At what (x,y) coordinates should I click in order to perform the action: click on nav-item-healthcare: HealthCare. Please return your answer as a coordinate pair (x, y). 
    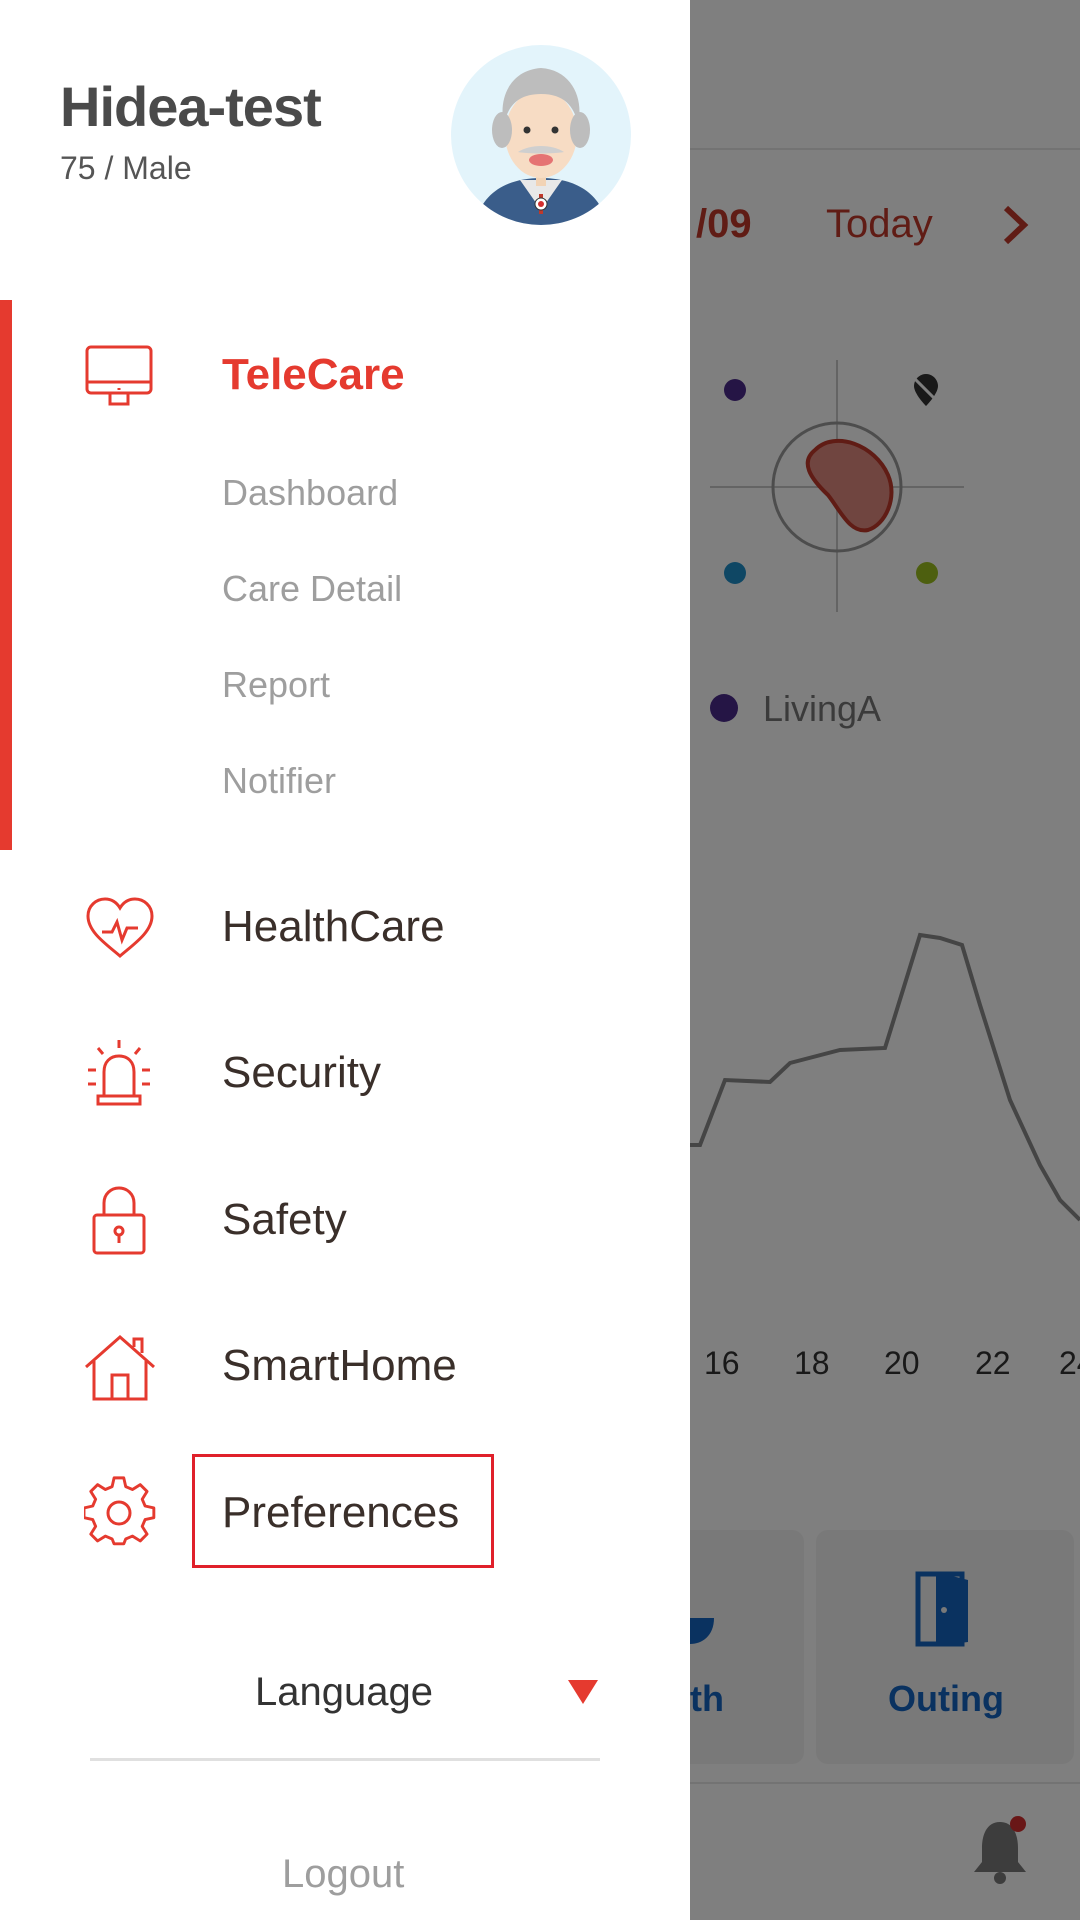
    Looking at the image, I should click on (345, 927).